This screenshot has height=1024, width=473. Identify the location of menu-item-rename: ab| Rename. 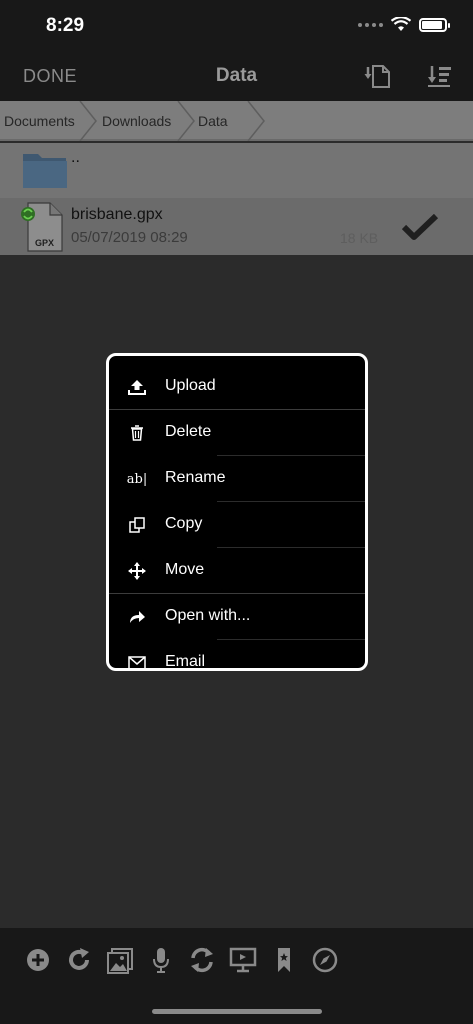
(237, 479).